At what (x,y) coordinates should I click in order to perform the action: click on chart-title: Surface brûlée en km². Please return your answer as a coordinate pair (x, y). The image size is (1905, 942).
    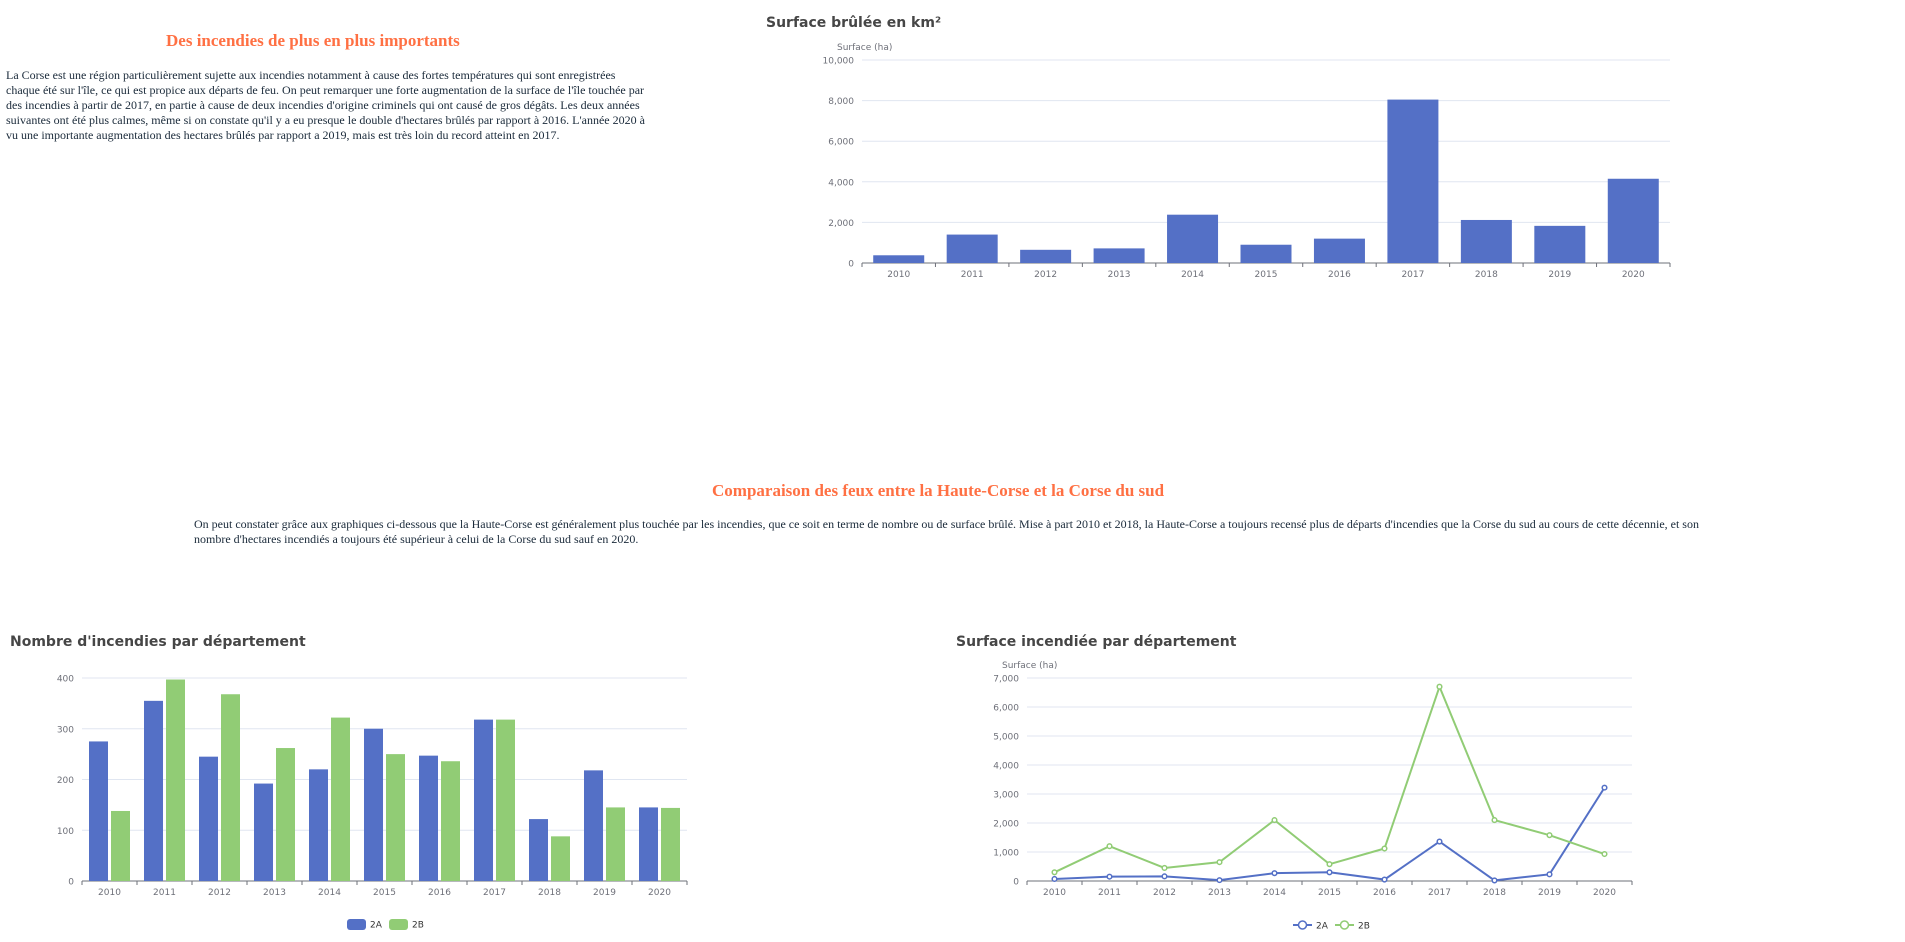
    Looking at the image, I should click on (854, 23).